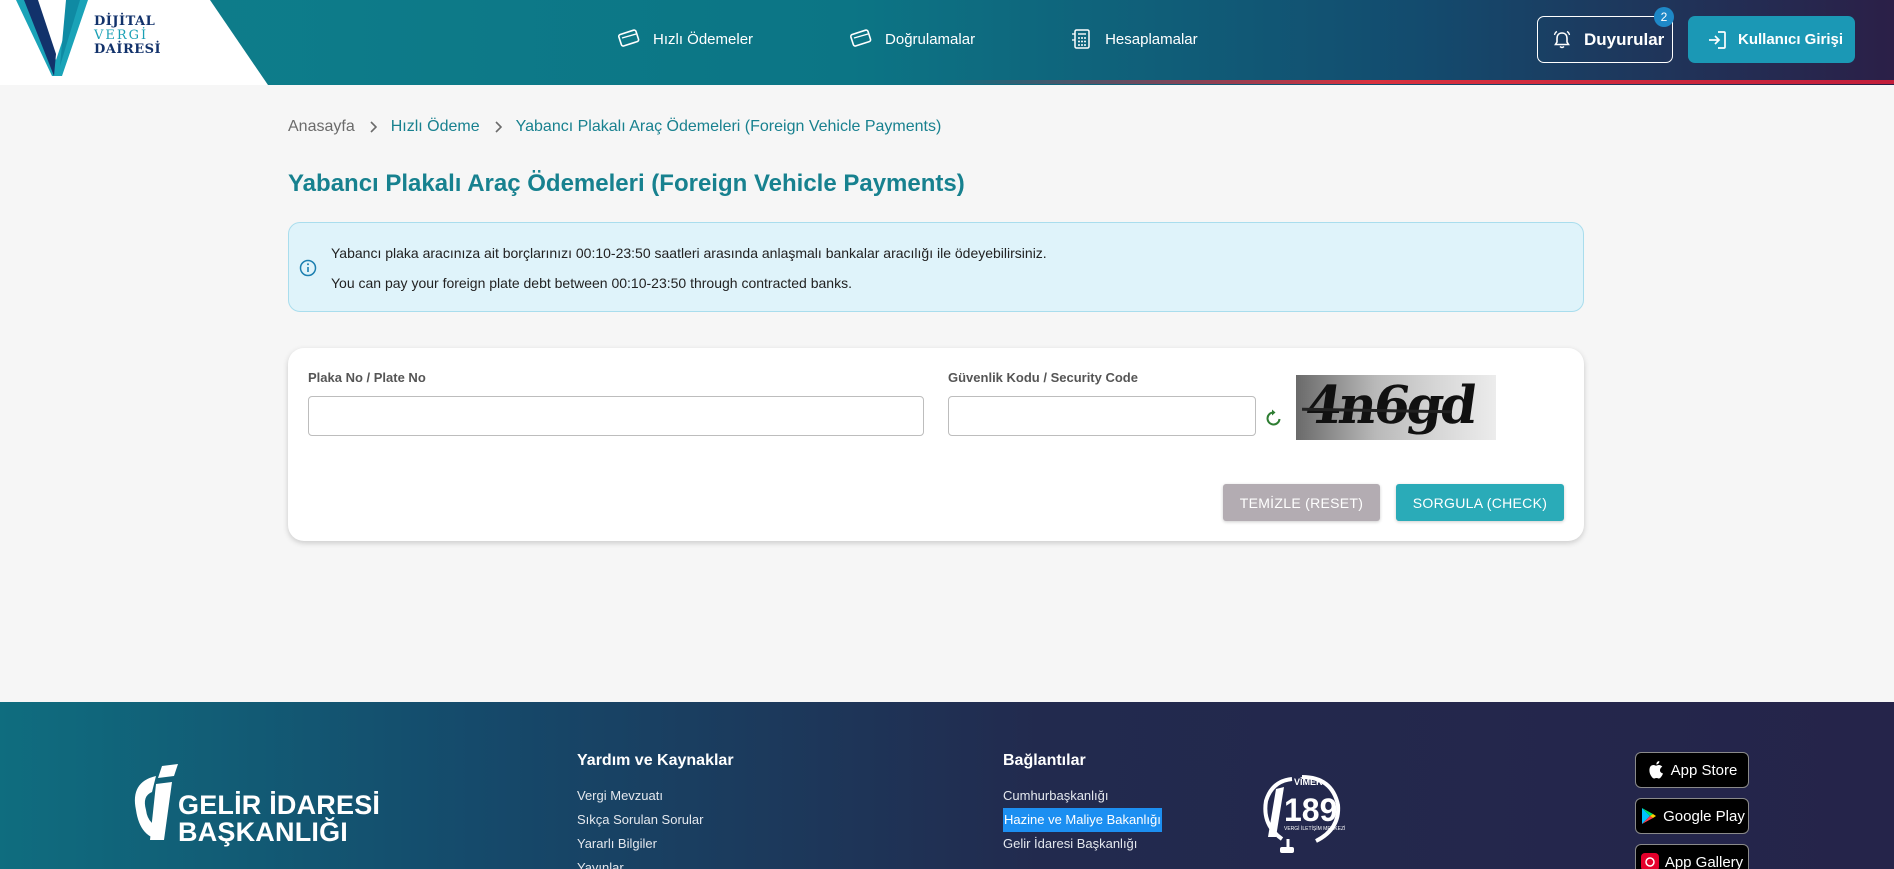 Image resolution: width=1894 pixels, height=869 pixels. I want to click on app-store-badge: App Store, so click(1692, 770).